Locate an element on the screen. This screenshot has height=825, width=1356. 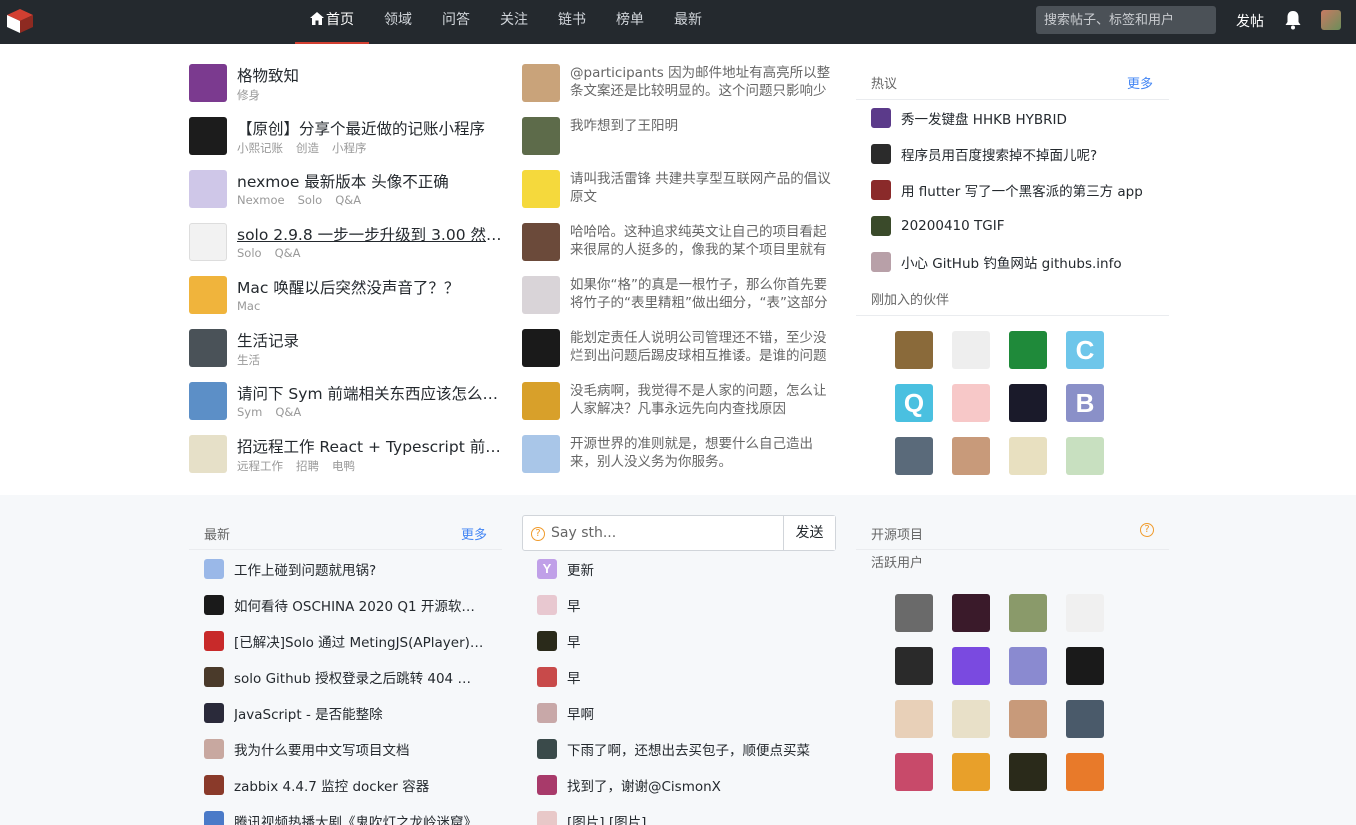
send-button: 发送 is located at coordinates (809, 533).